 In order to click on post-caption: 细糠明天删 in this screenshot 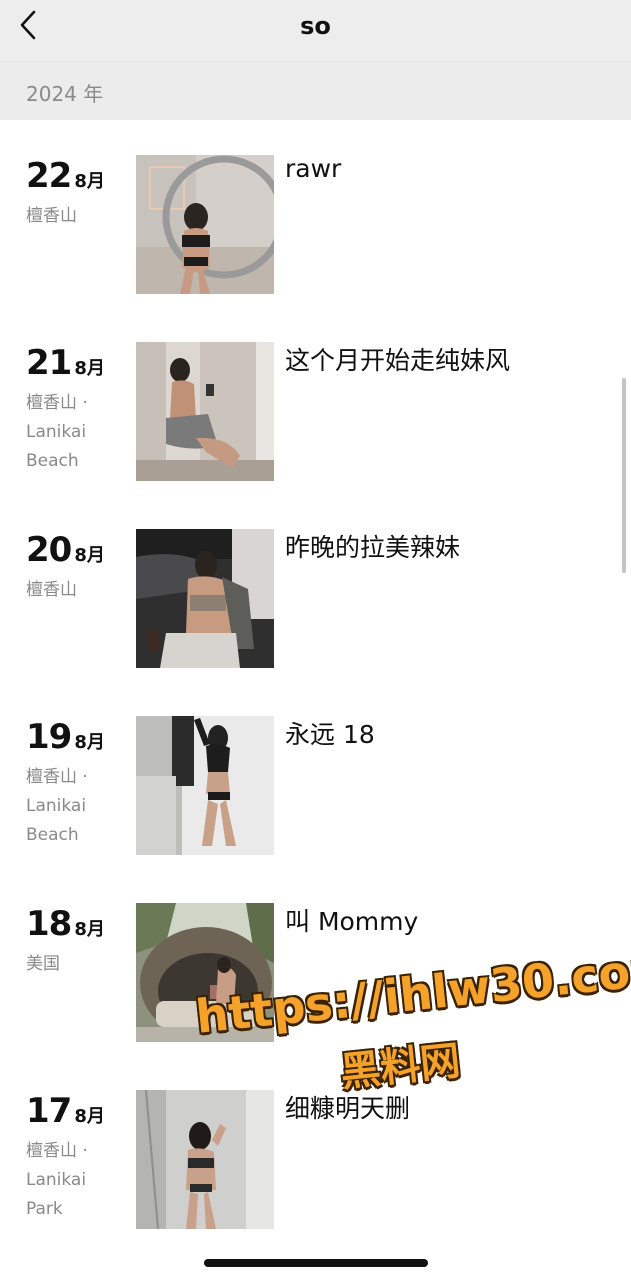, I will do `click(348, 1108)`.